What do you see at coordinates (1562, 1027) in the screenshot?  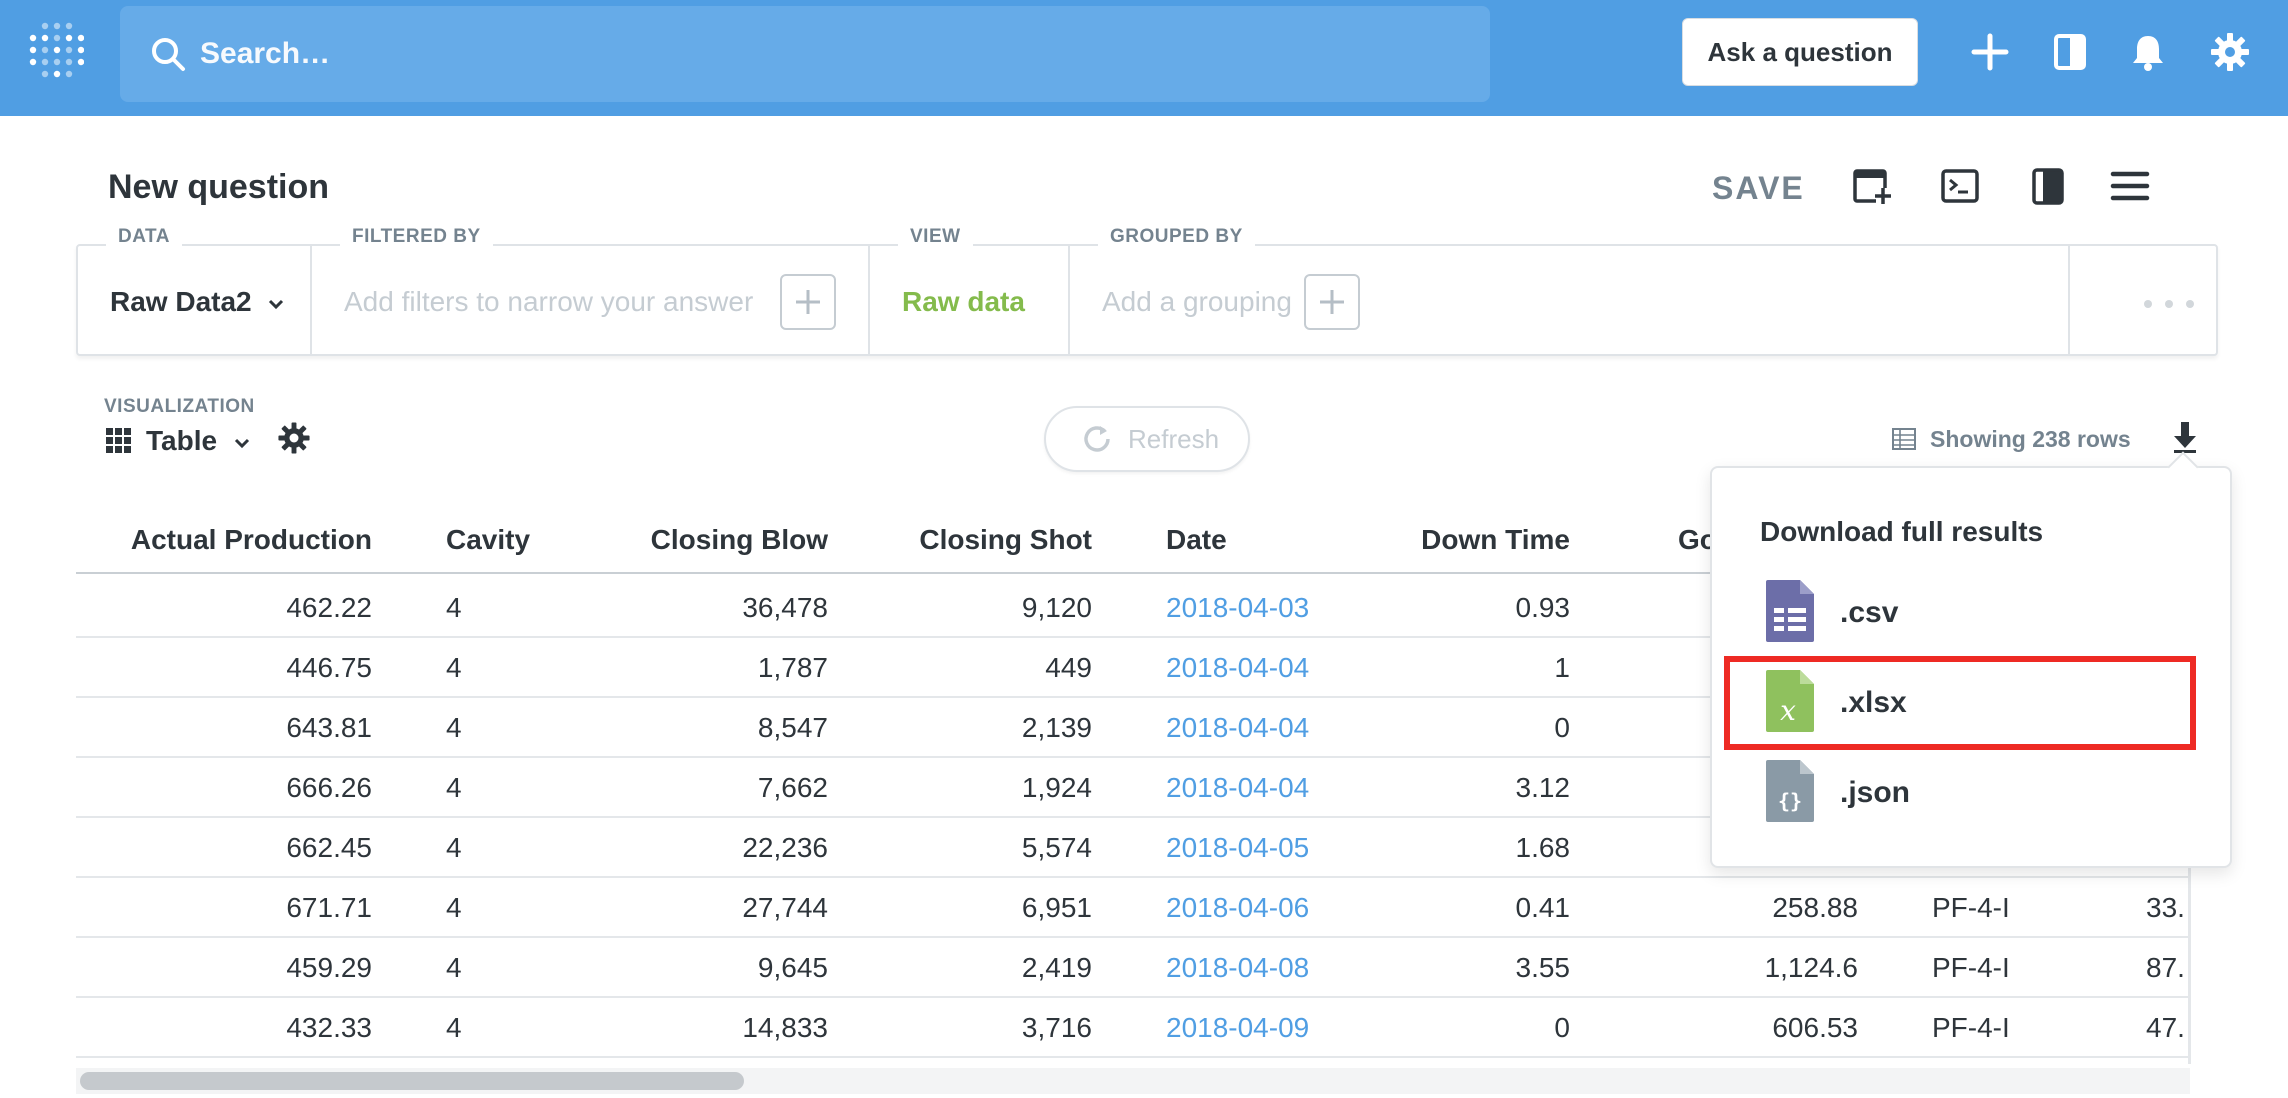 I see `table-cell: 0` at bounding box center [1562, 1027].